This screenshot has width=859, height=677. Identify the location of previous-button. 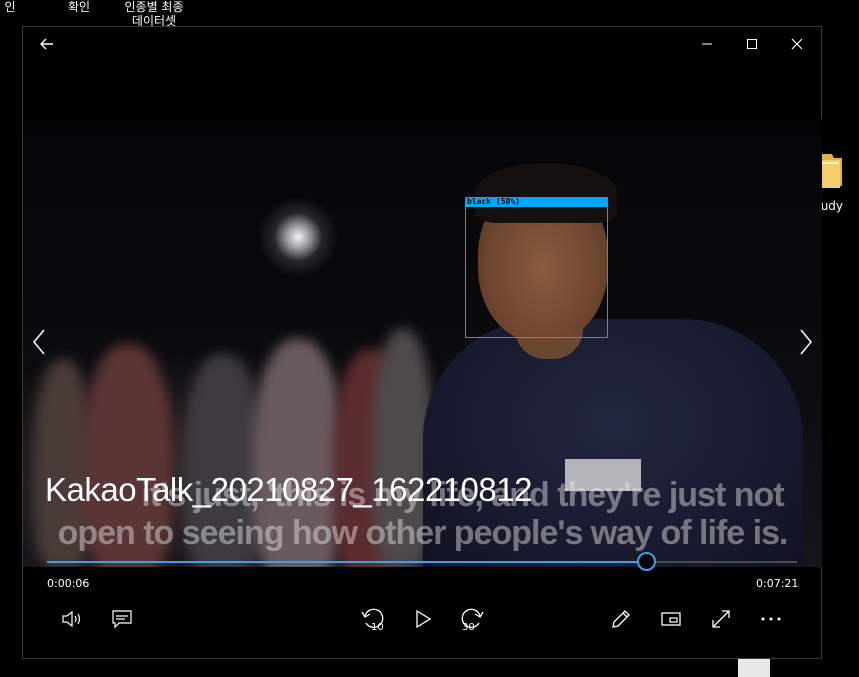
(40, 342).